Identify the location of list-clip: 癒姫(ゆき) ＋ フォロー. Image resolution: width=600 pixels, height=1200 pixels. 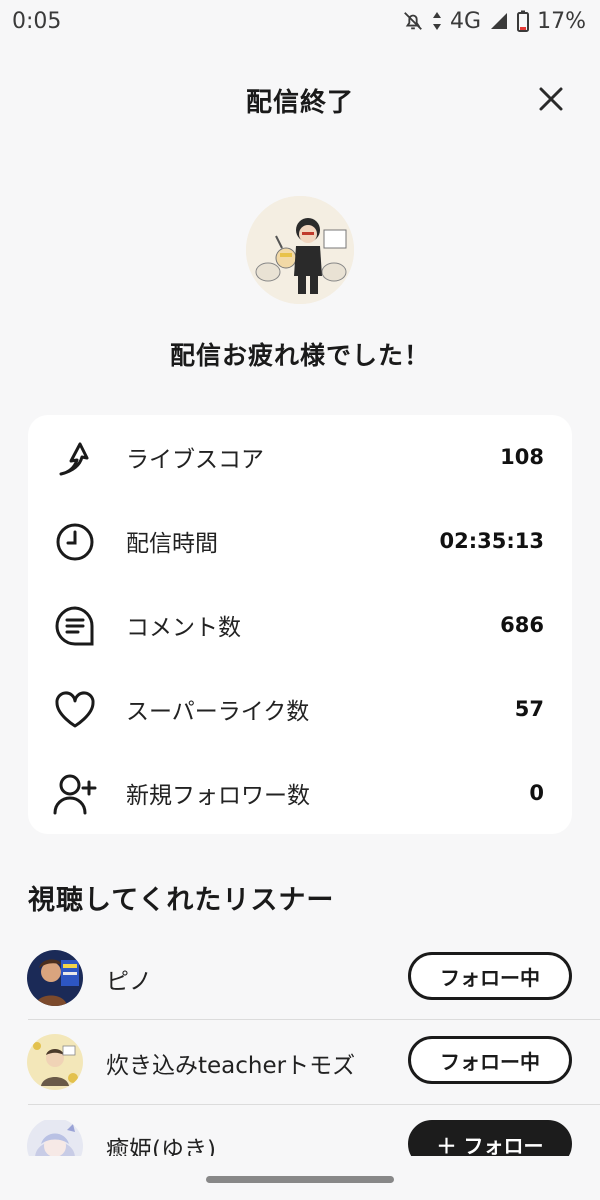
(300, 1138).